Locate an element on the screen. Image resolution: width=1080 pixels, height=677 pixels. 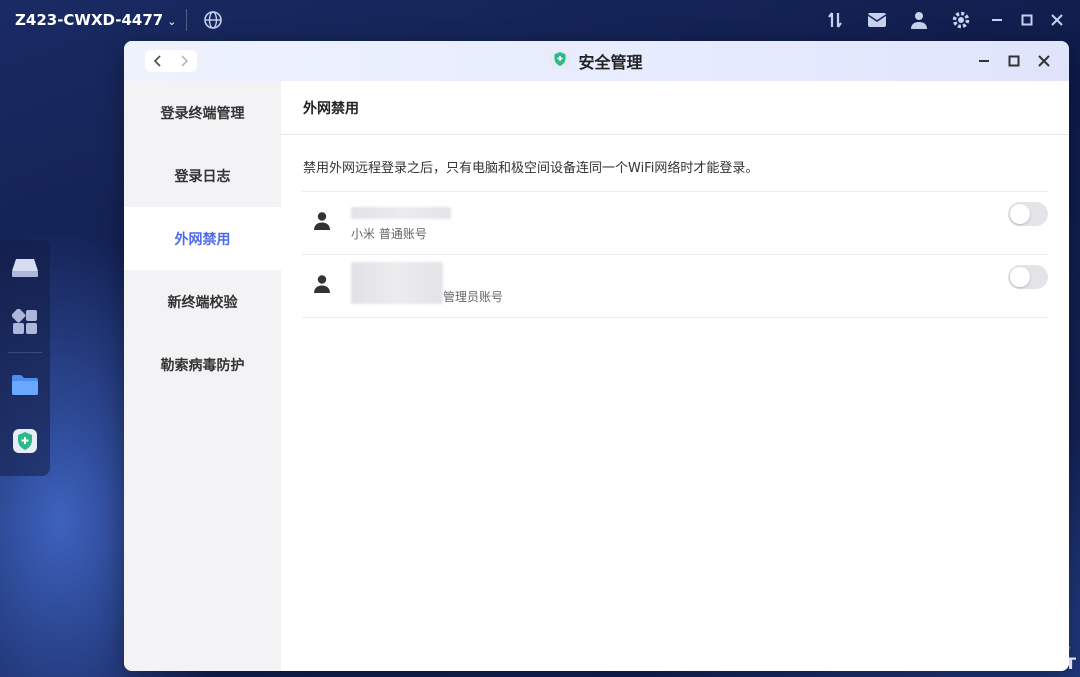
sidebar-item-ransomware: 勒索病毒防护 is located at coordinates (202, 364).